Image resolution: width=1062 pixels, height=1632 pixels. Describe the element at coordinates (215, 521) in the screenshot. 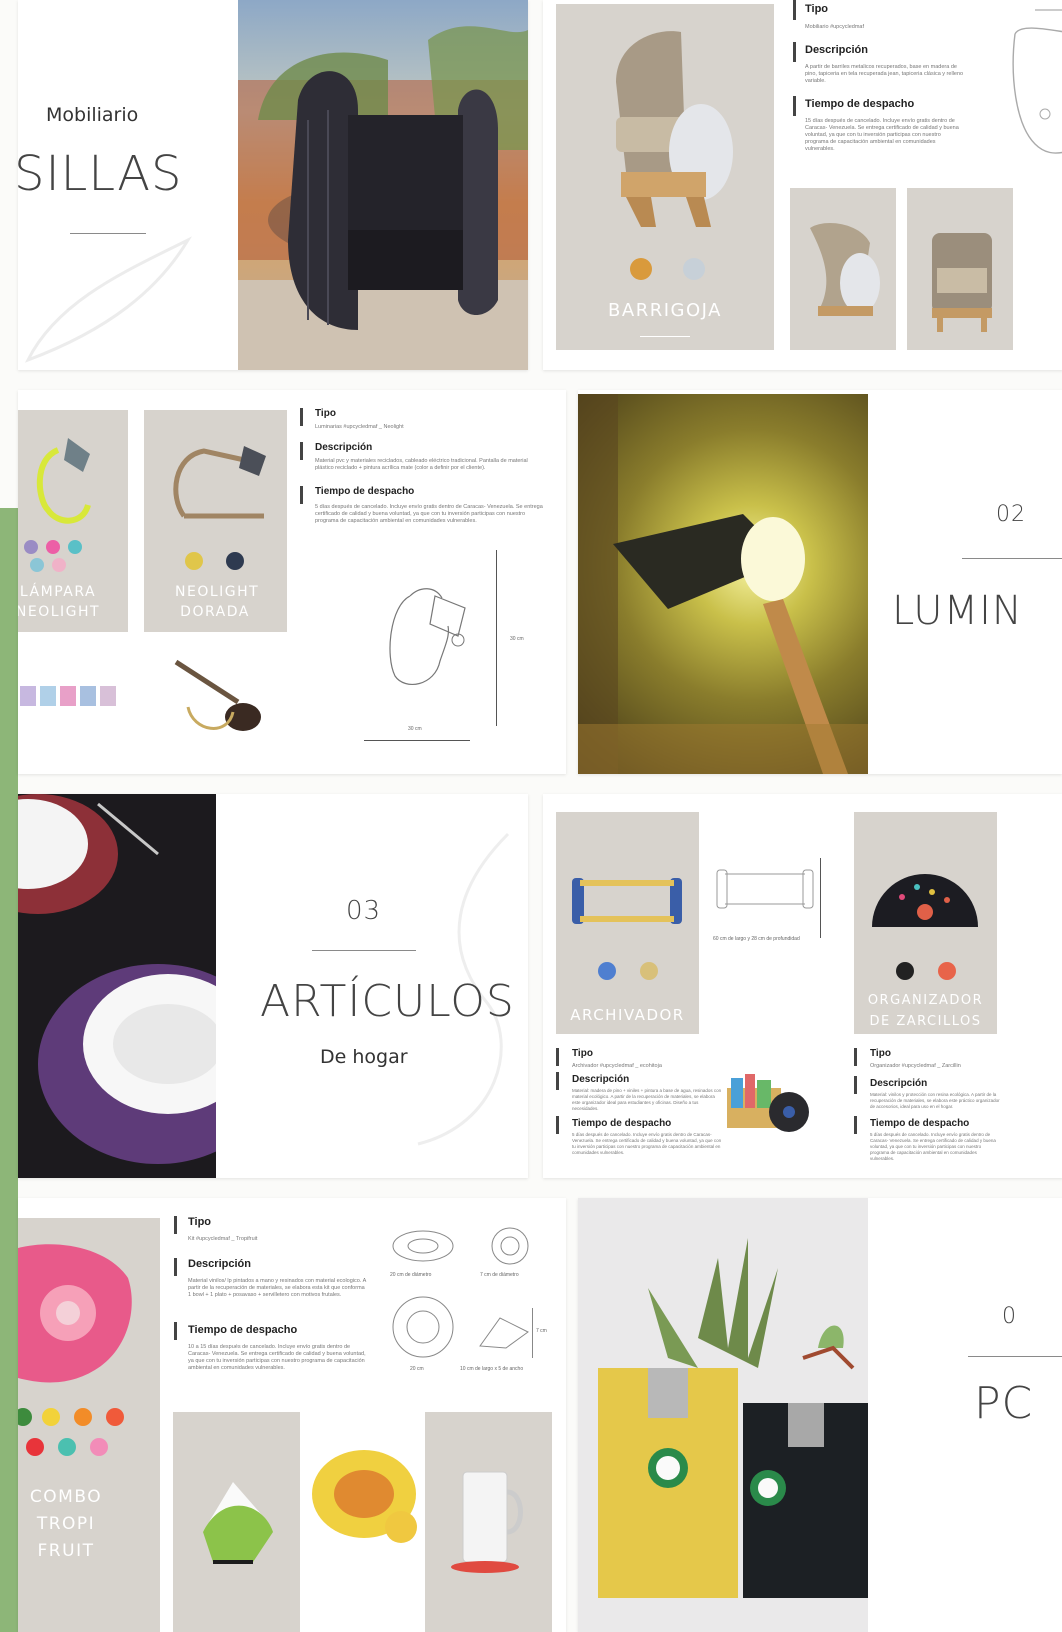

I see `neolight-panel-2: NEOLIGHT DORADA` at that location.